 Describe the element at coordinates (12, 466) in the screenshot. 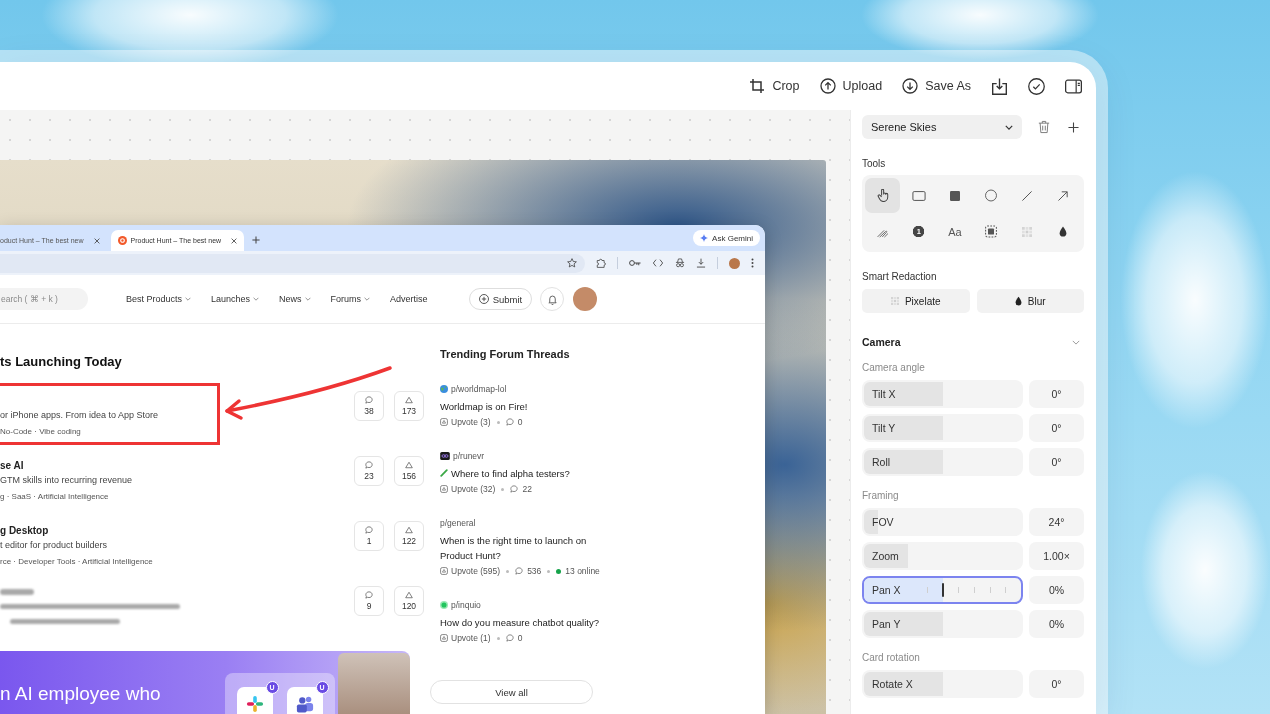

I see `product-name: se AI` at that location.